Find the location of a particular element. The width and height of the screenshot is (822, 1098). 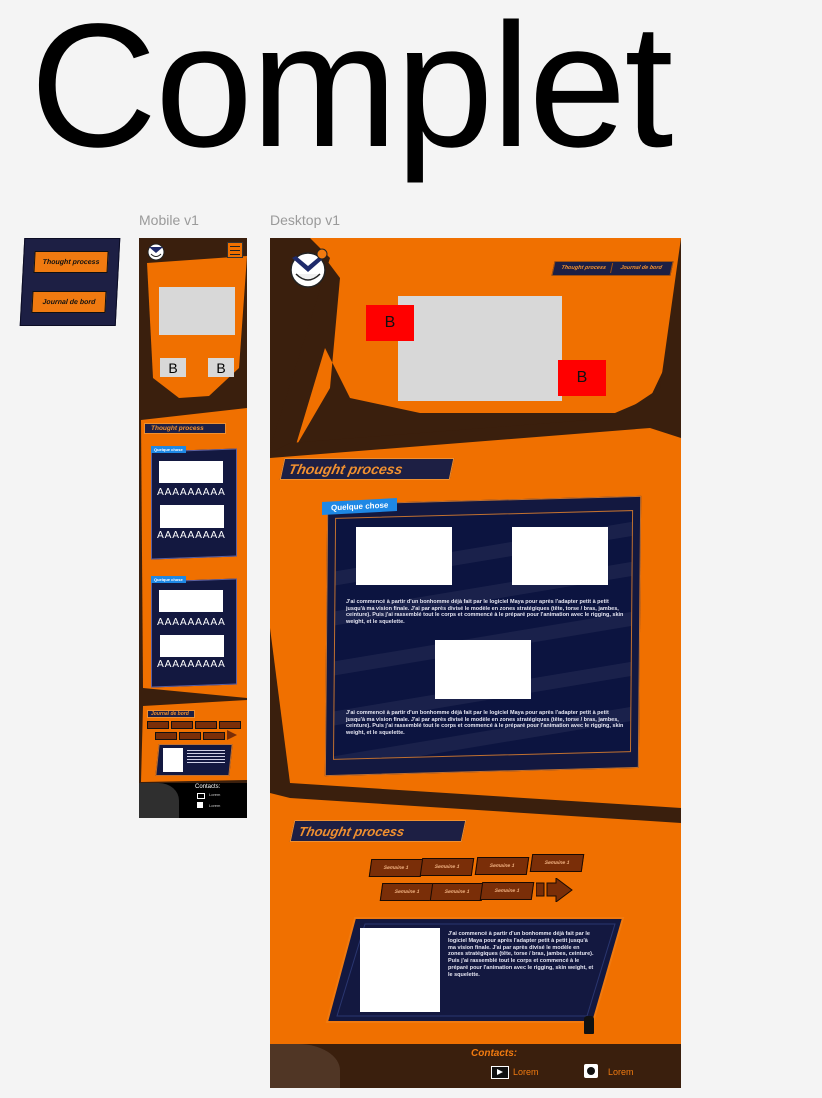

mobile-journal-title: Journal de bord is located at coordinates (171, 714).